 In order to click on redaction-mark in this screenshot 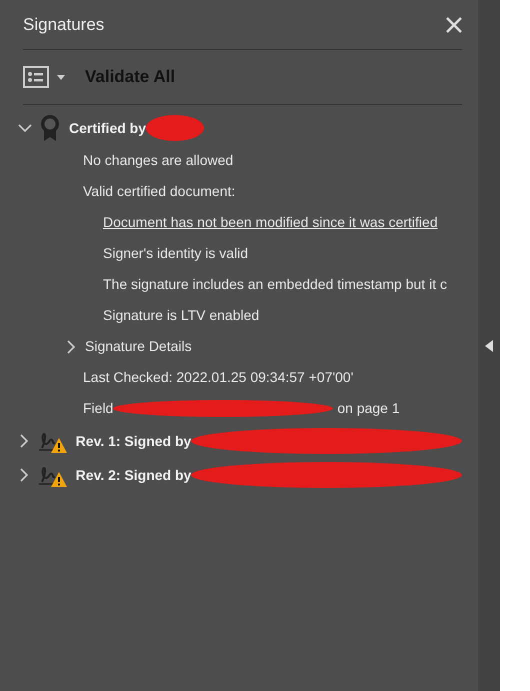, I will do `click(175, 128)`.